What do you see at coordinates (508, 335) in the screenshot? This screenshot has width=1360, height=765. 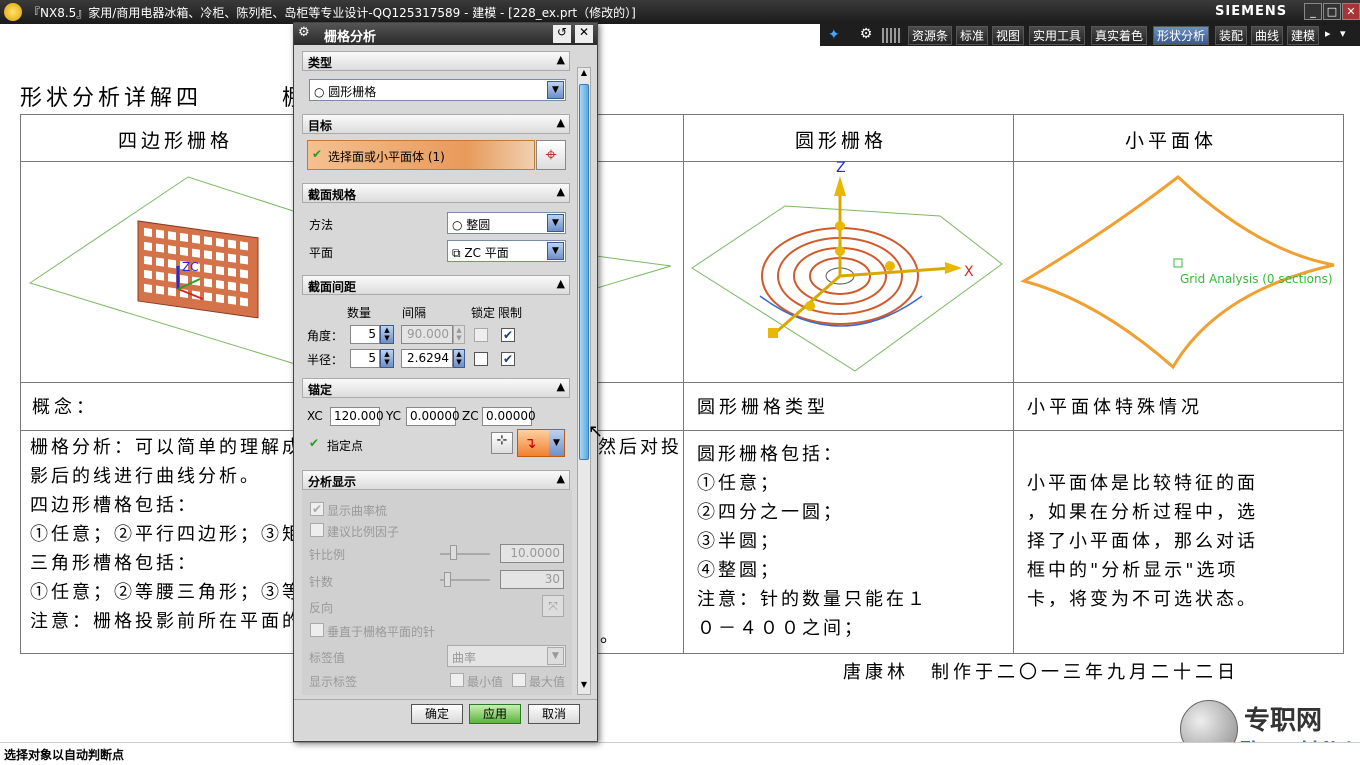 I see `angle-limit-checkbox: ✔` at bounding box center [508, 335].